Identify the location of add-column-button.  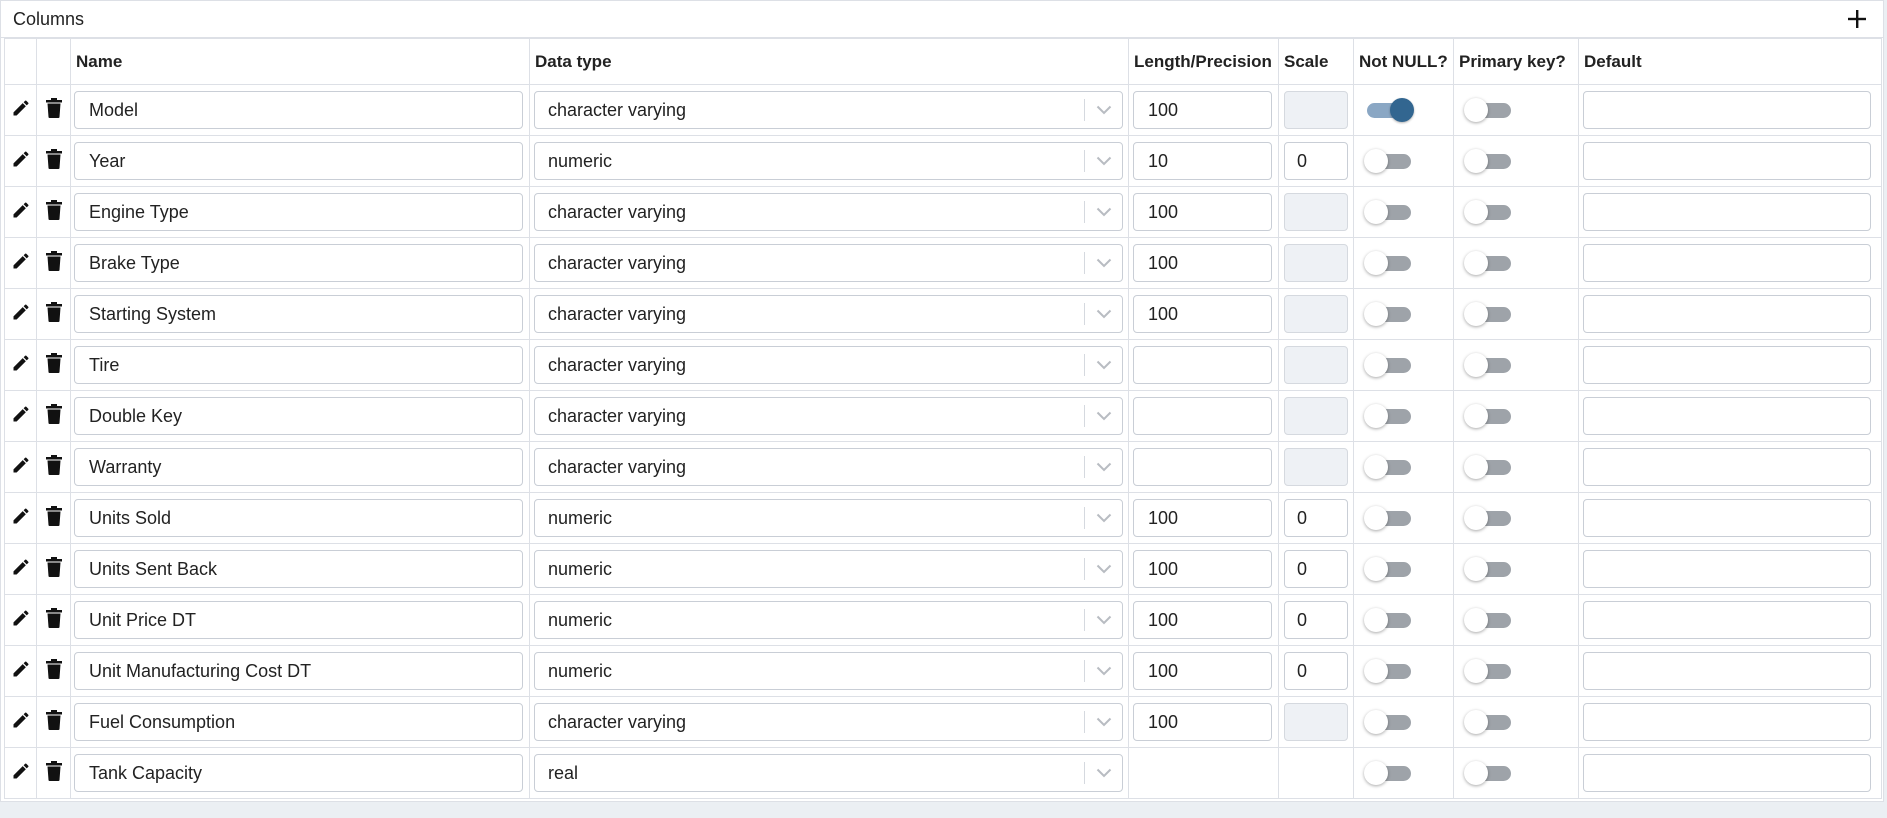
(1857, 19).